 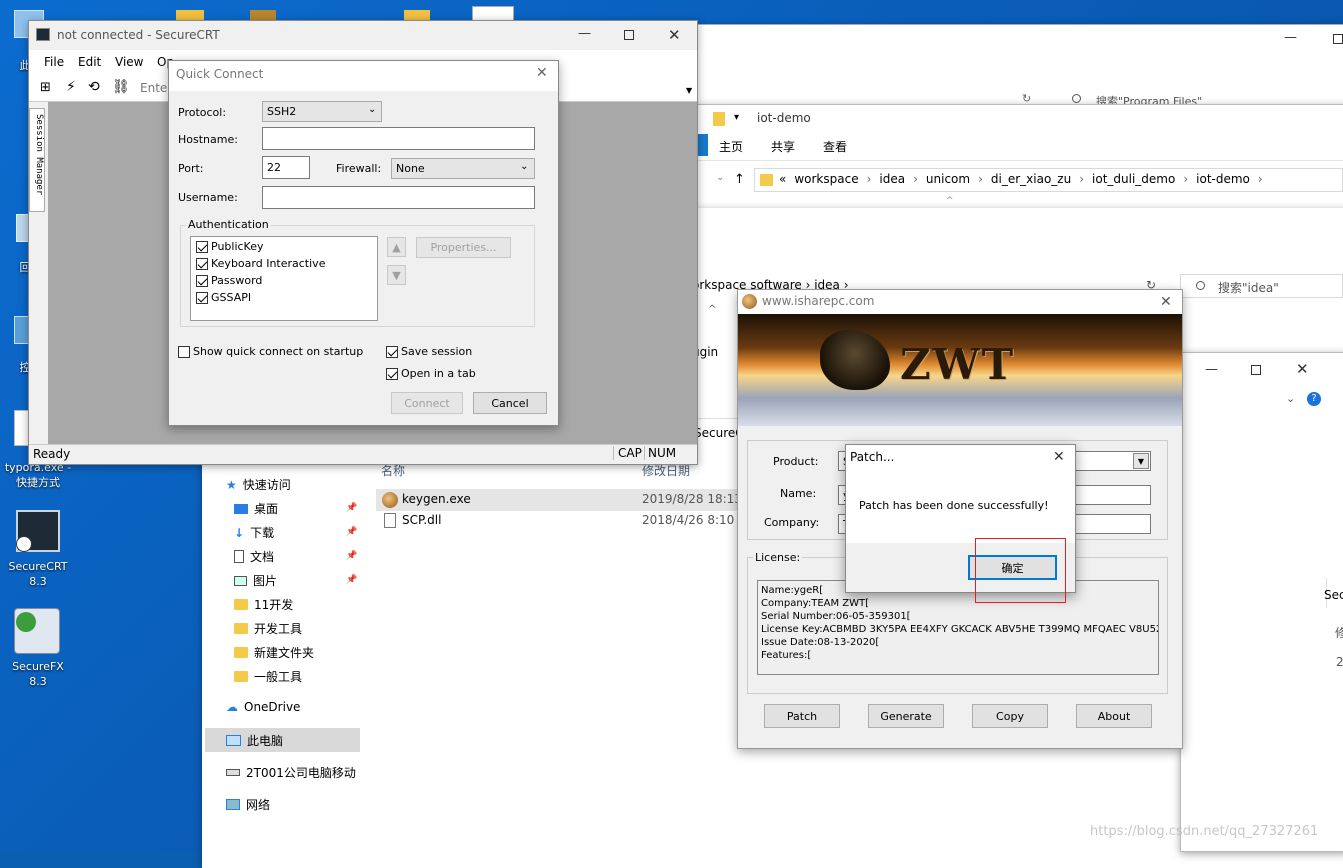 I want to click on breadcrumb-item: iot-demo, so click(x=1223, y=179).